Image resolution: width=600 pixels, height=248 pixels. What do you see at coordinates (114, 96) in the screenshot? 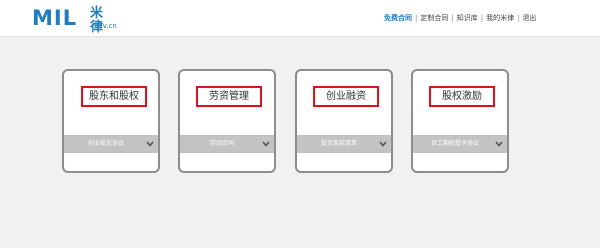
I see `card-title: 股东和股权` at bounding box center [114, 96].